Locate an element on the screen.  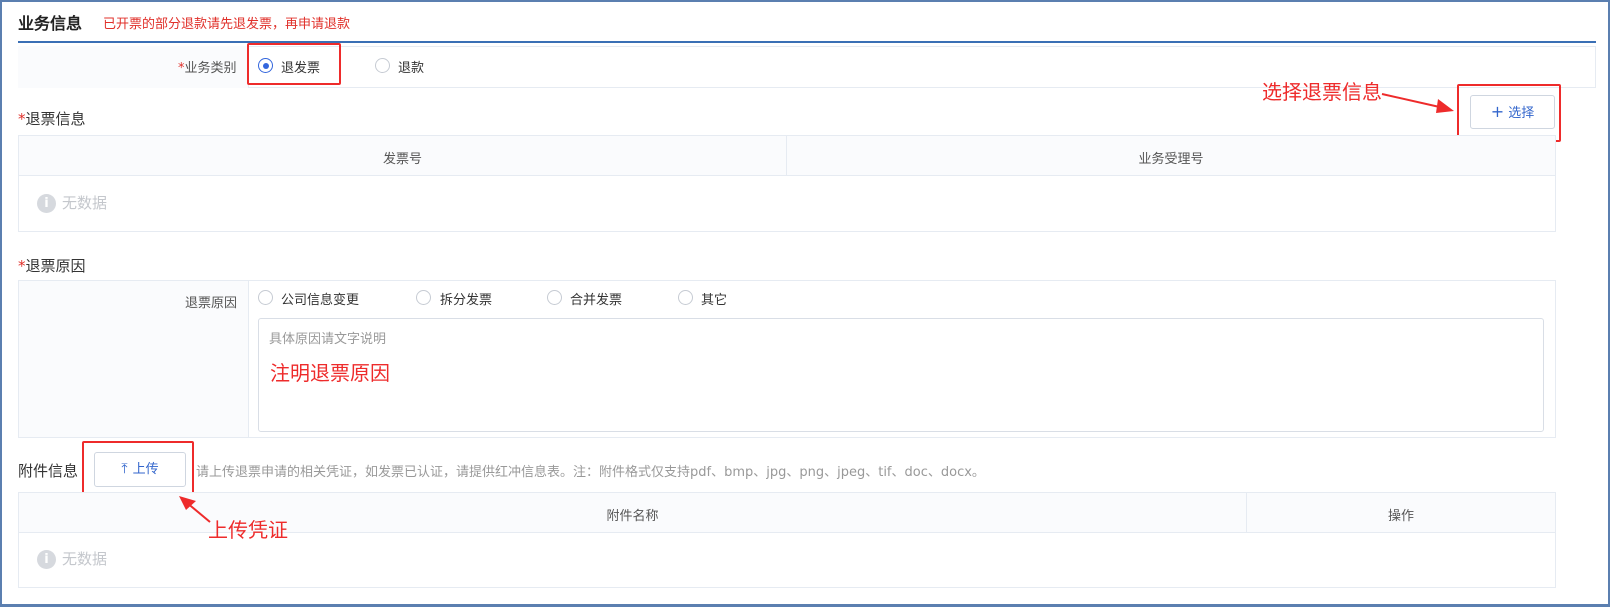
radio-label-split: 拆分发票 is located at coordinates (466, 300).